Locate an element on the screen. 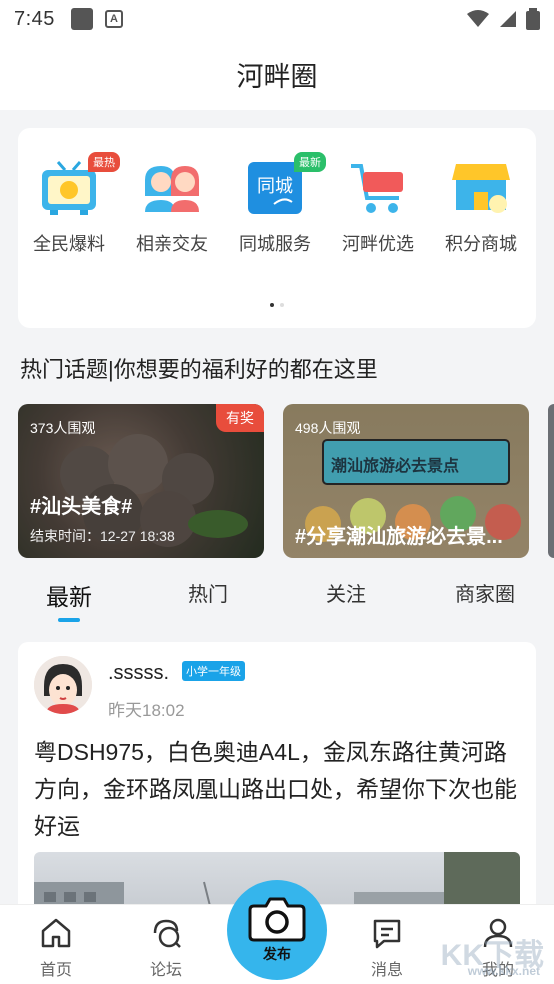 The height and width of the screenshot is (984, 554). feature-label: 全民爆料 is located at coordinates (69, 244).